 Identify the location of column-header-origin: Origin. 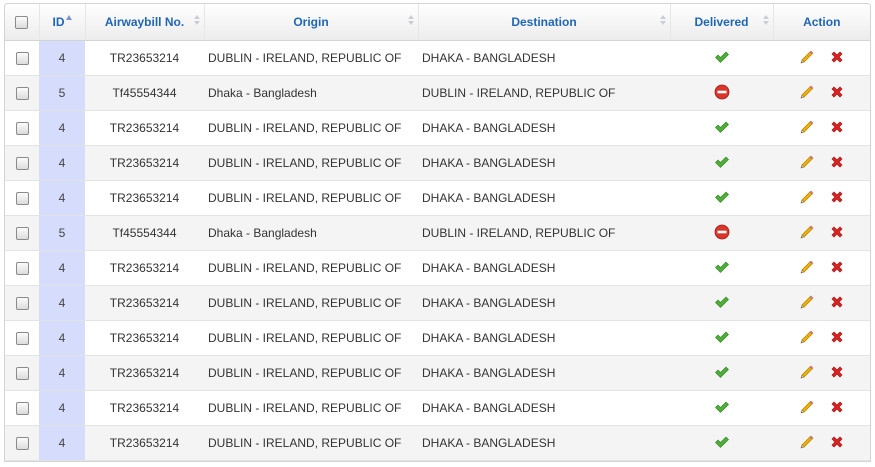
(310, 22).